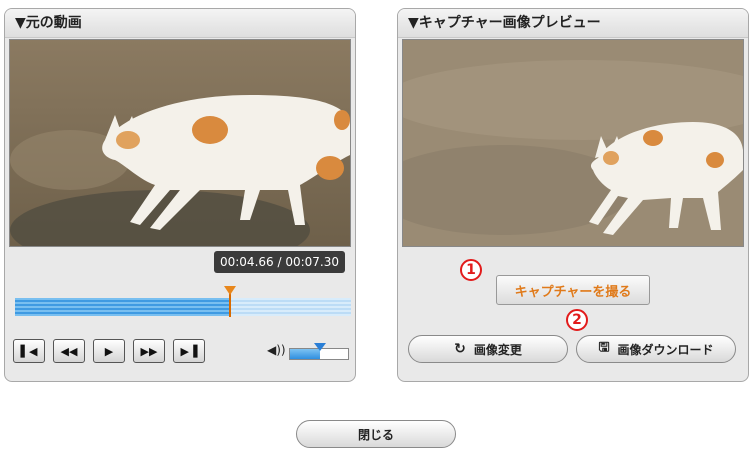 This screenshot has height=464, width=752. What do you see at coordinates (497, 349) in the screenshot?
I see `change-image-label: 画像変更` at bounding box center [497, 349].